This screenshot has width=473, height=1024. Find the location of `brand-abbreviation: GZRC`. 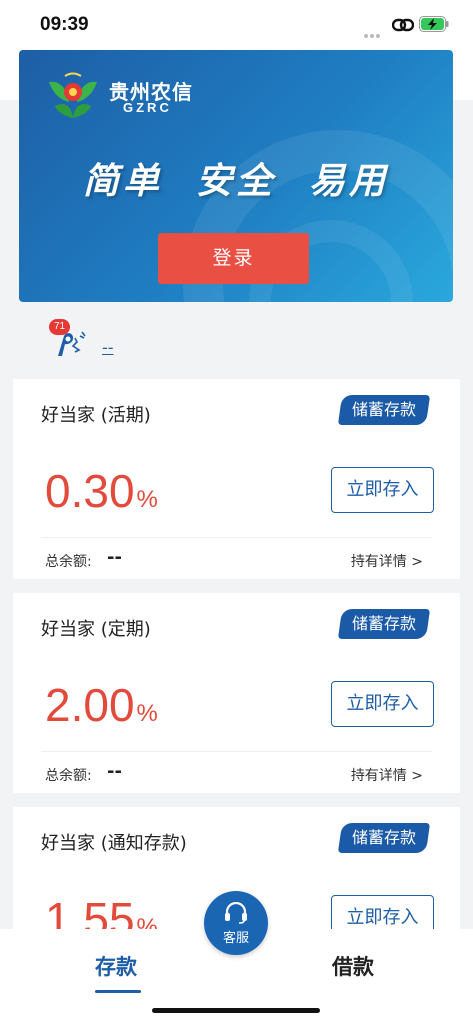

brand-abbreviation: GZRC is located at coordinates (147, 107).